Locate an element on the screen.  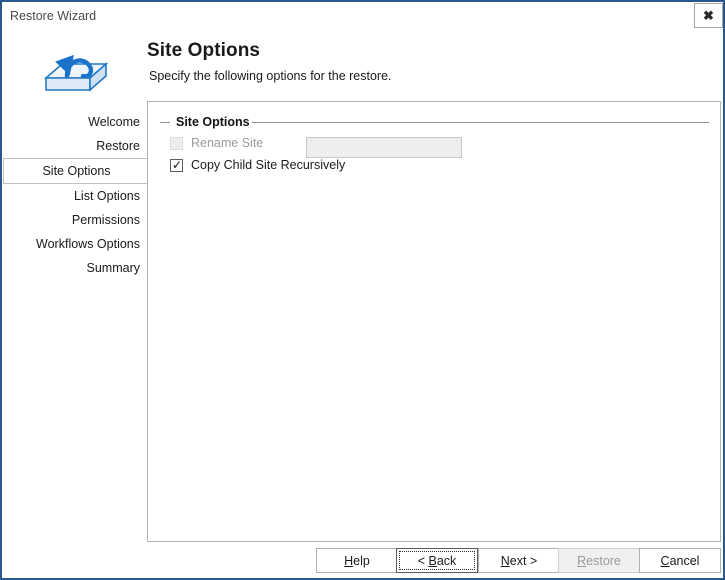
sidebar-item-welcome: Welcome is located at coordinates (76, 122).